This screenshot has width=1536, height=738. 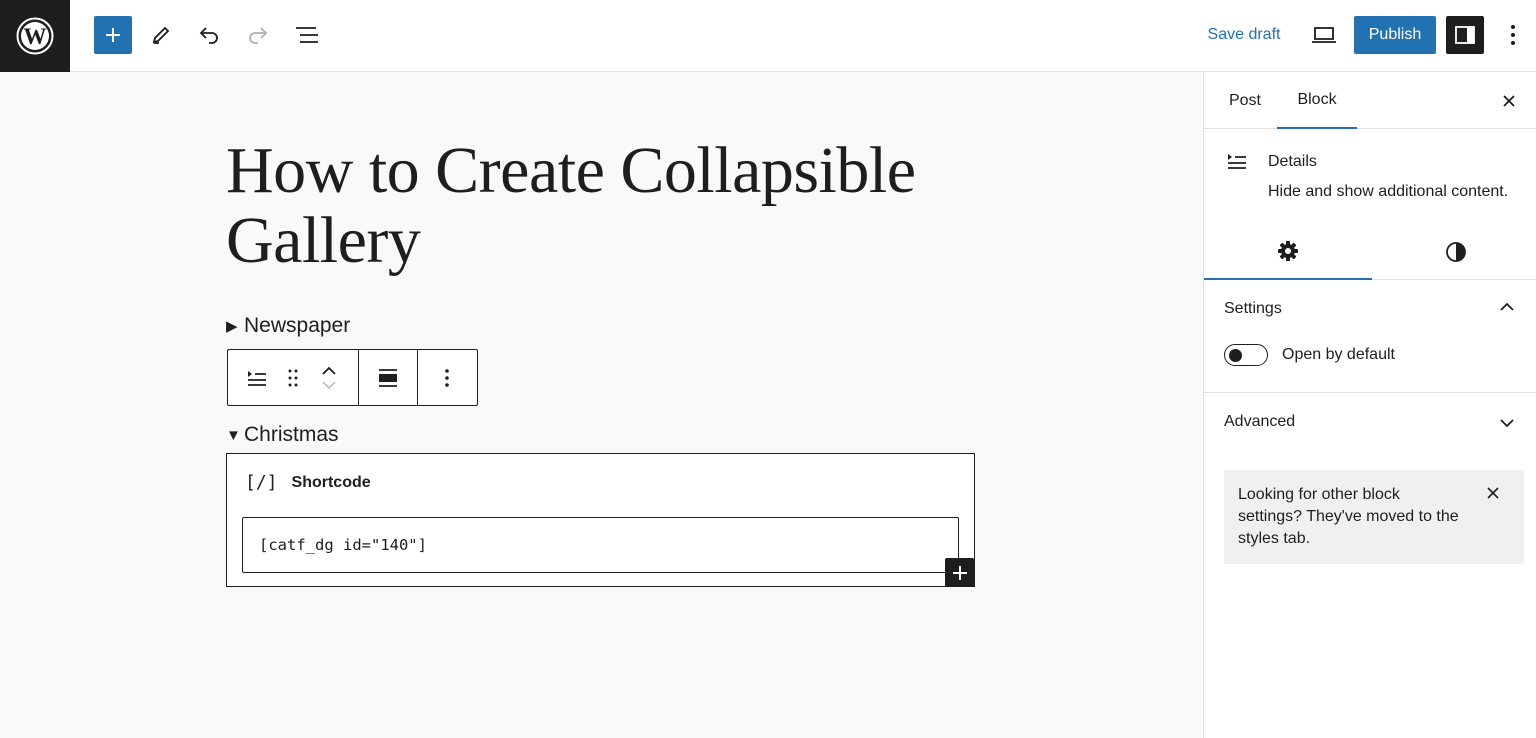 I want to click on tab-styles, so click(x=1454, y=252).